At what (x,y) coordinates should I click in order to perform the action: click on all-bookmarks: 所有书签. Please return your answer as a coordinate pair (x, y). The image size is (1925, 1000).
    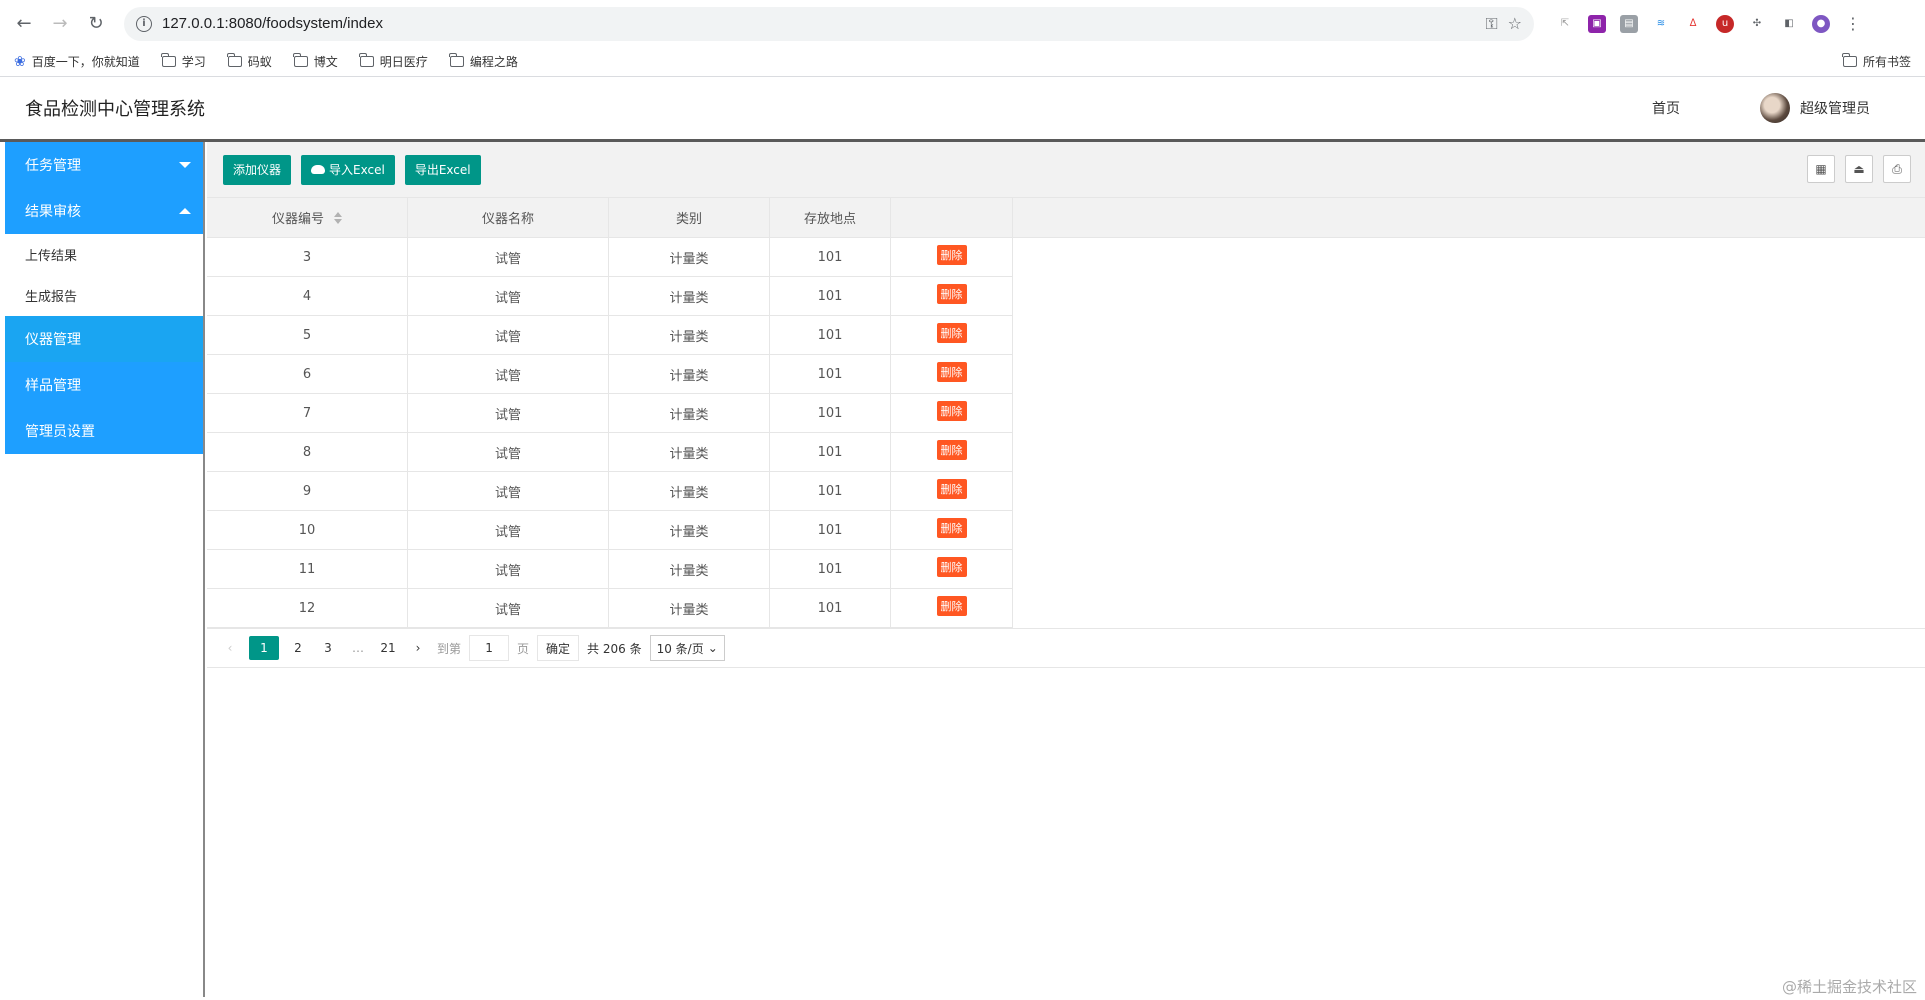
    Looking at the image, I should click on (1876, 61).